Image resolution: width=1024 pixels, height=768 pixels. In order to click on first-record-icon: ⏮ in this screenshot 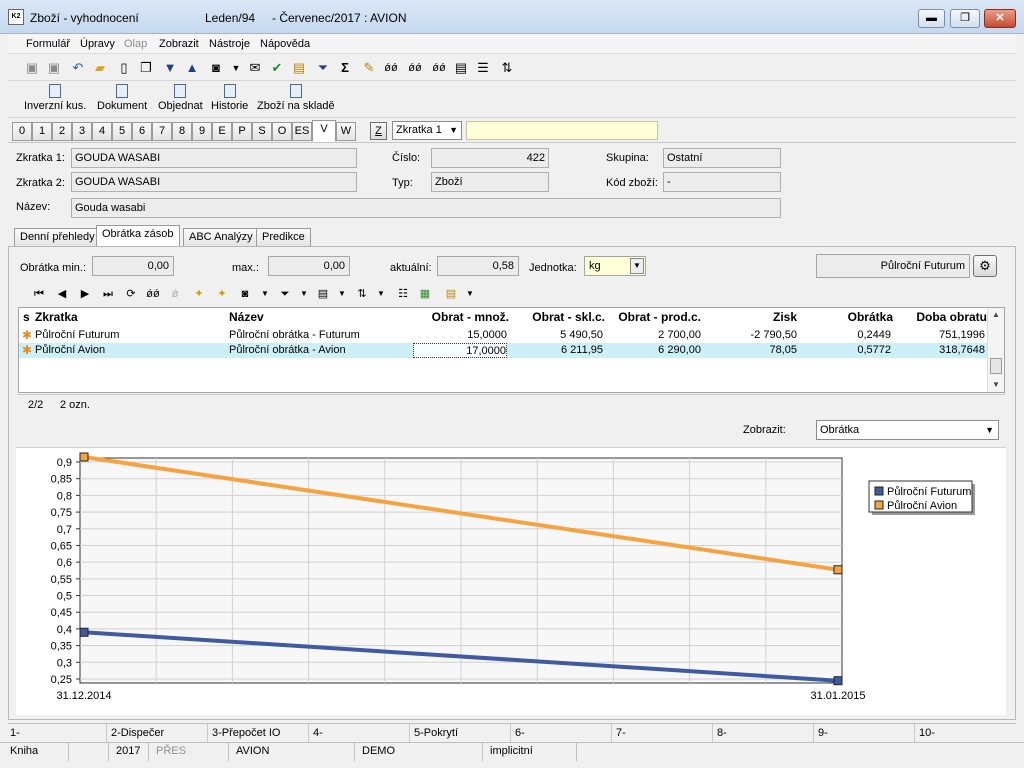, I will do `click(39, 294)`.